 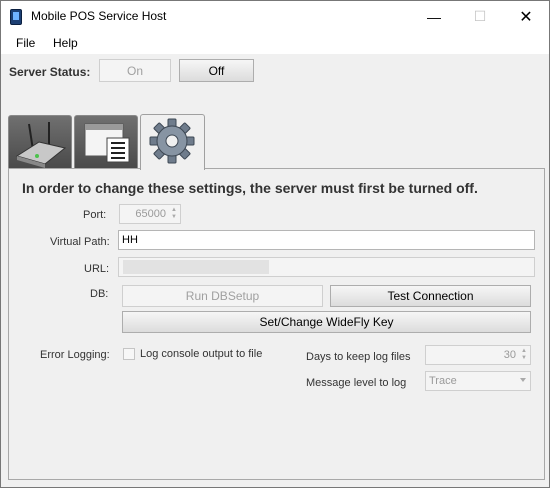 What do you see at coordinates (524, 355) in the screenshot?
I see `days-spinner-icon: ▲ ▼` at bounding box center [524, 355].